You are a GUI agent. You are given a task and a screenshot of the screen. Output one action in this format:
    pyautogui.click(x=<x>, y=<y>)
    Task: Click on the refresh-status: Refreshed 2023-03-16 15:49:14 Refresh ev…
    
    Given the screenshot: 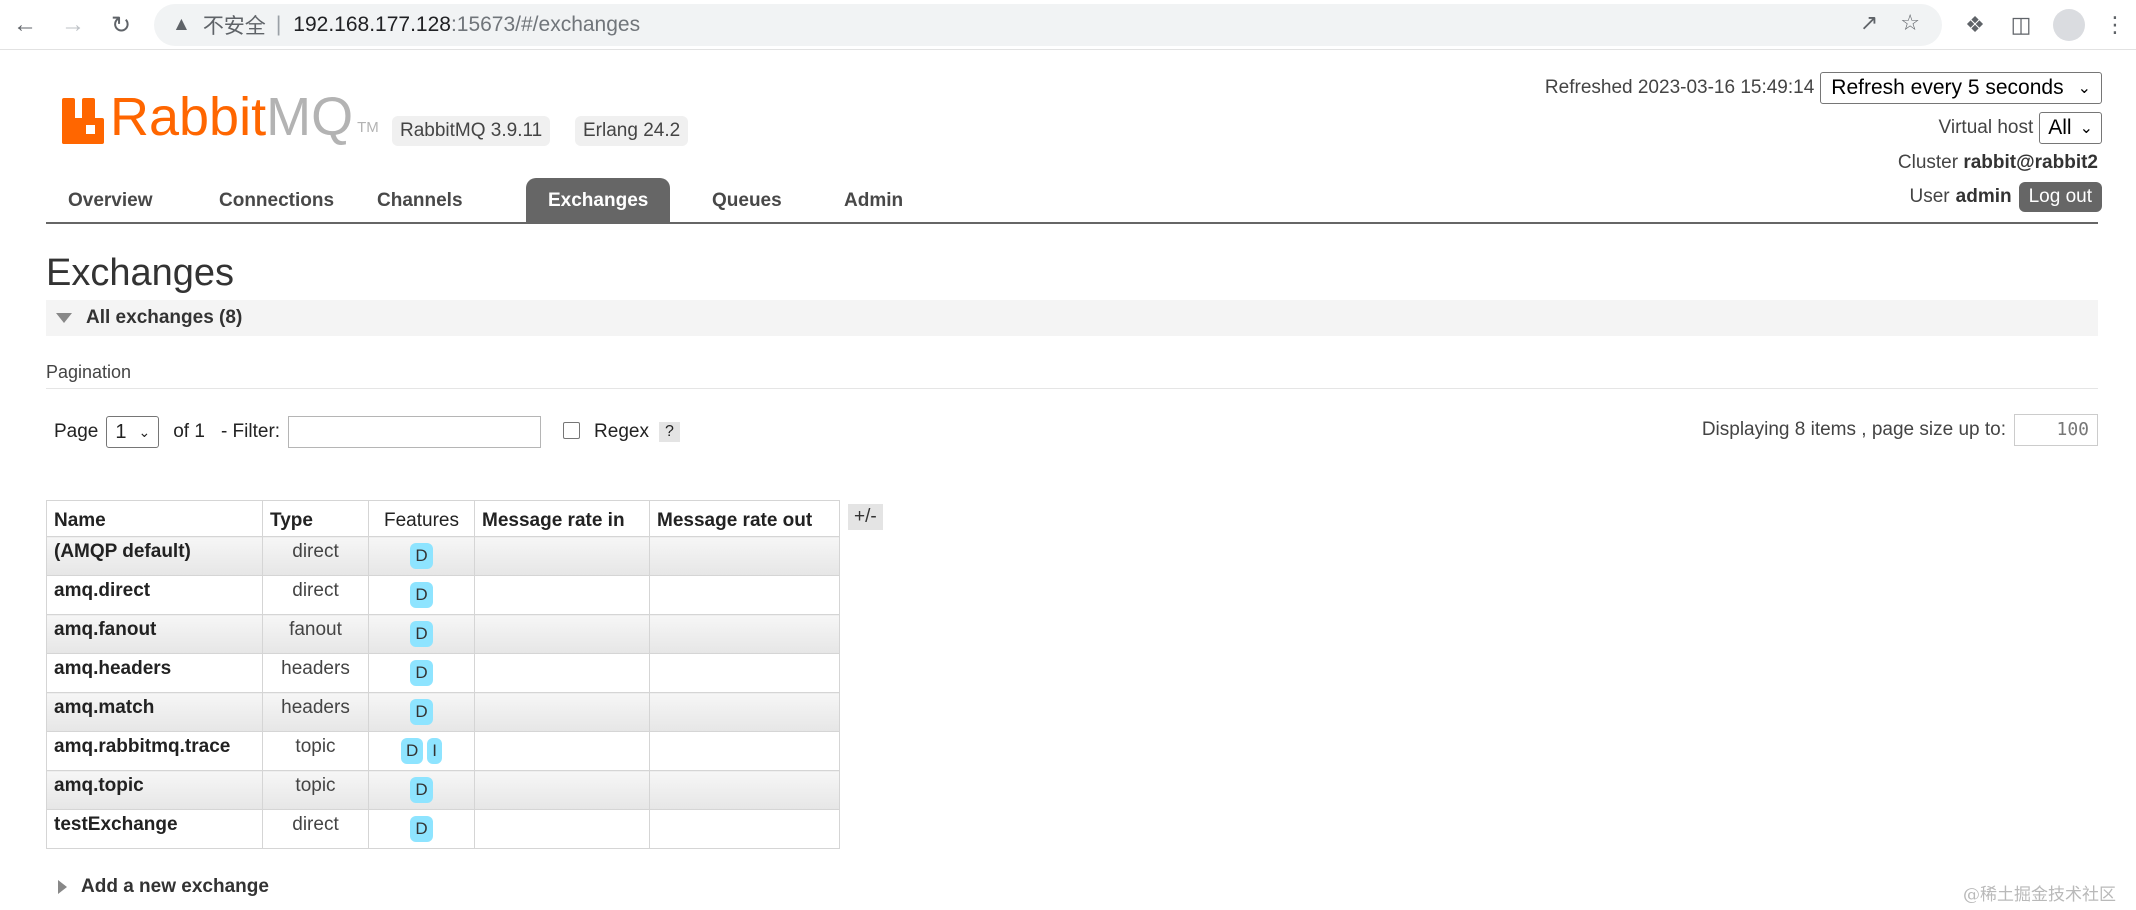 What is the action you would take?
    pyautogui.click(x=1823, y=88)
    